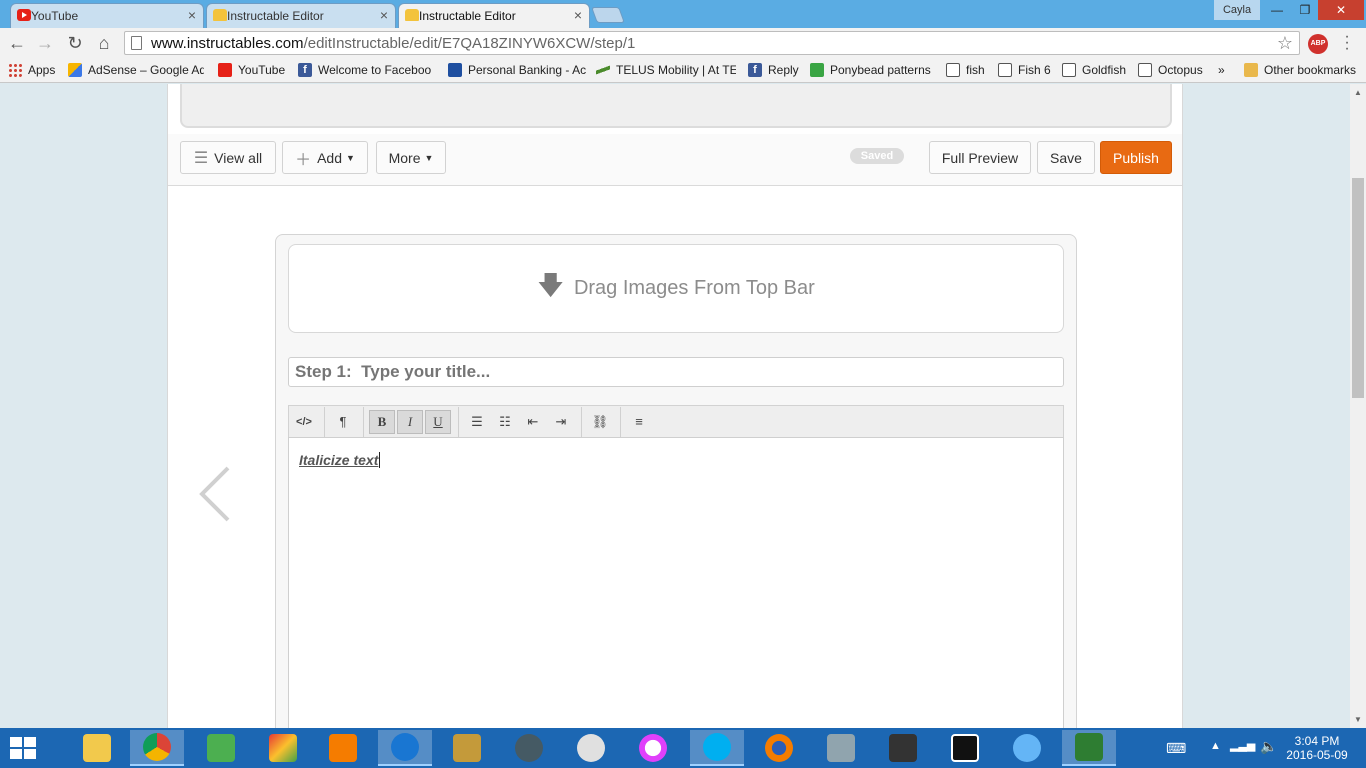 The image size is (1366, 768). What do you see at coordinates (1095, 70) in the screenshot?
I see `bookmark-goldfish: Goldfish` at bounding box center [1095, 70].